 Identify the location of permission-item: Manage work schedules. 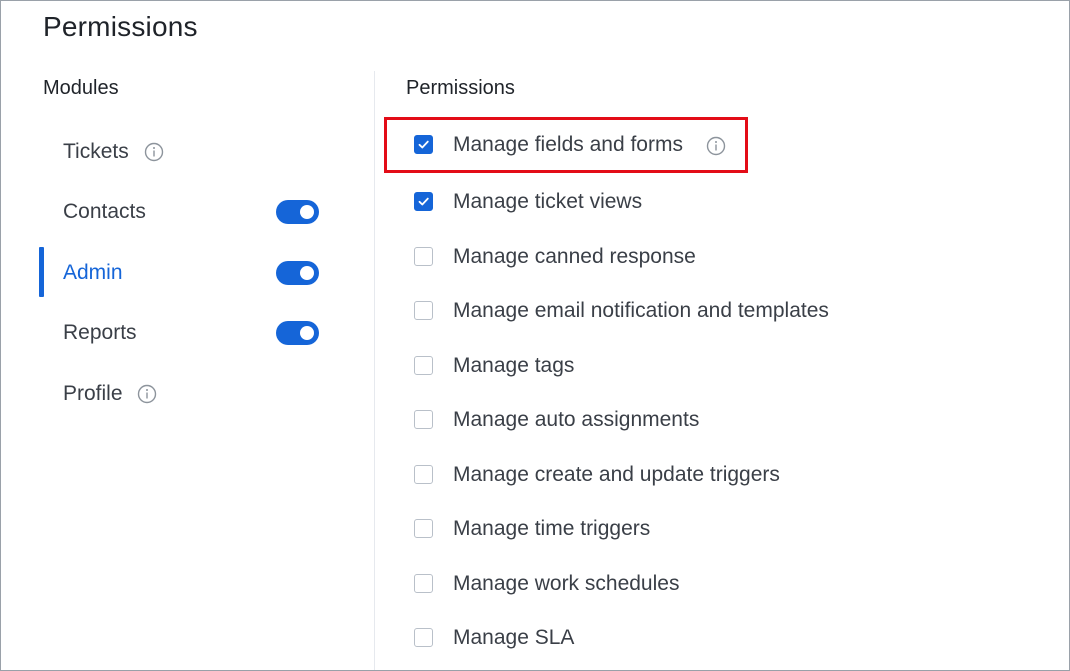
(701, 585).